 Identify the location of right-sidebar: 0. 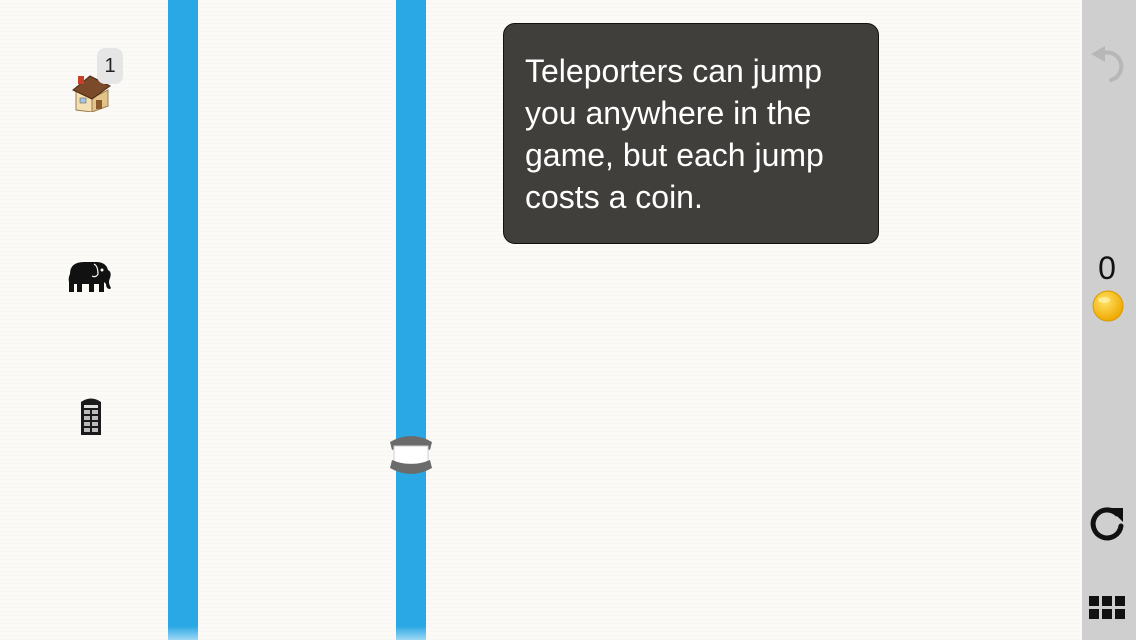
(1109, 320).